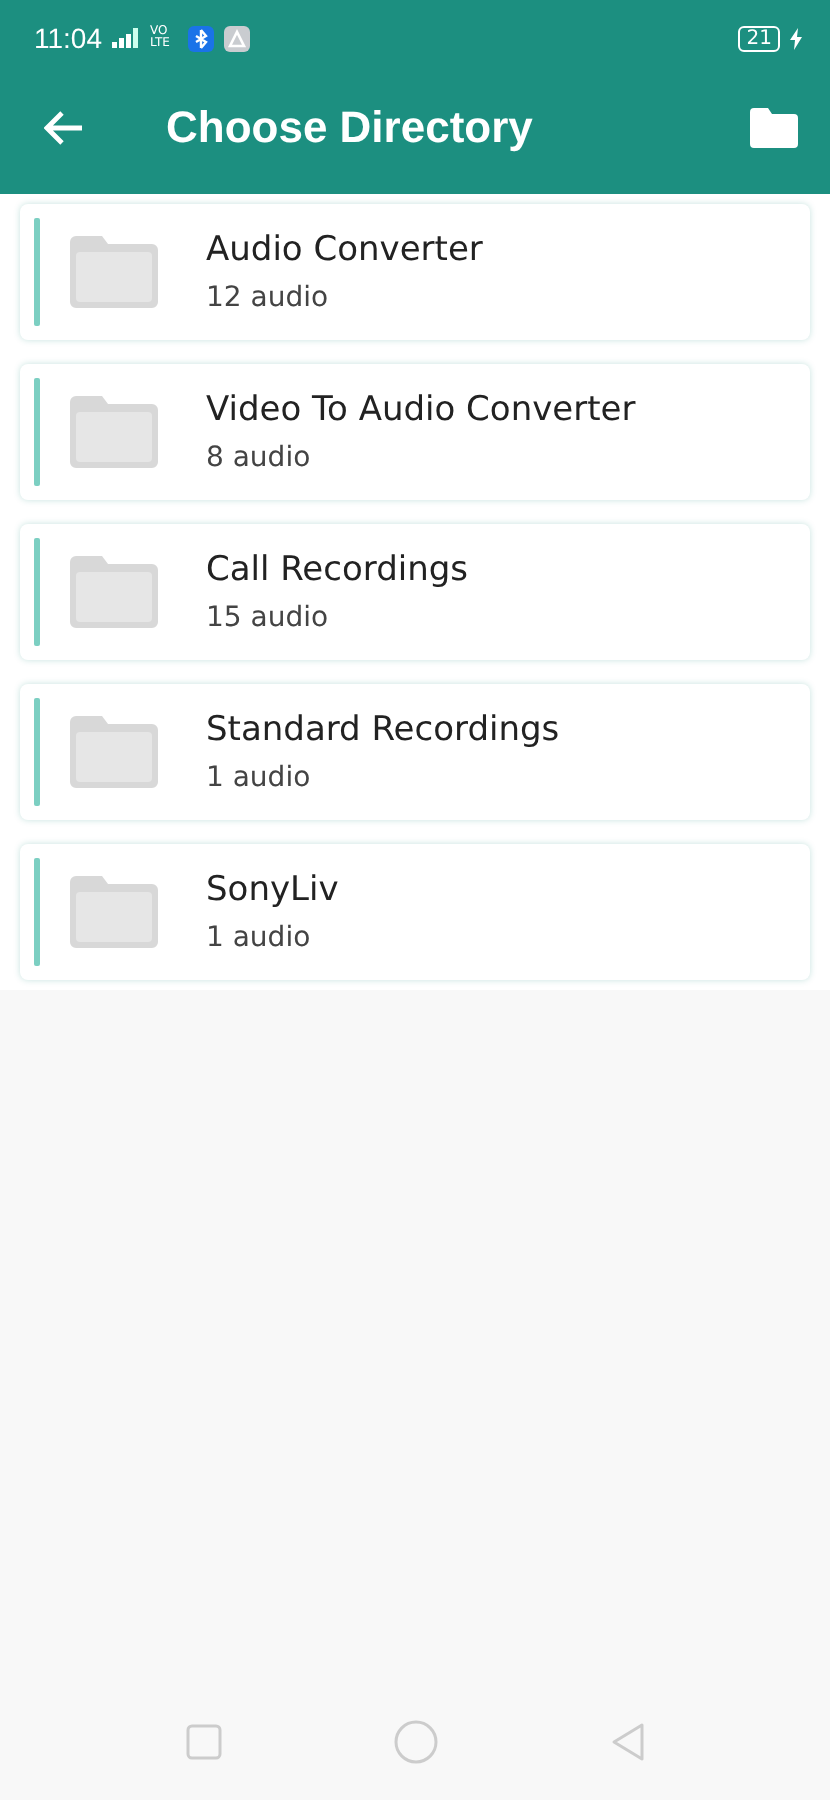 The width and height of the screenshot is (830, 1800). What do you see at coordinates (415, 752) in the screenshot?
I see `folder-card: Standard Recordings 1 audio` at bounding box center [415, 752].